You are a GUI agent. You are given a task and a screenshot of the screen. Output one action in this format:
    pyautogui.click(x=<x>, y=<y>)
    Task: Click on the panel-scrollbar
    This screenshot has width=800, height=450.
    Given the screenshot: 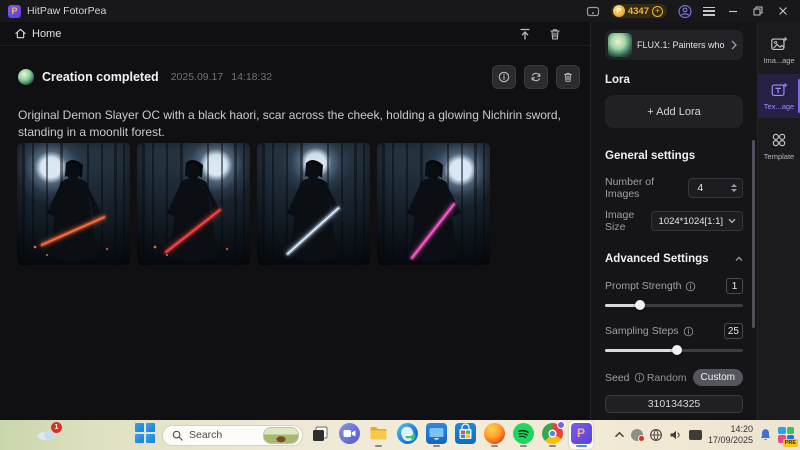 What is the action you would take?
    pyautogui.click(x=753, y=234)
    